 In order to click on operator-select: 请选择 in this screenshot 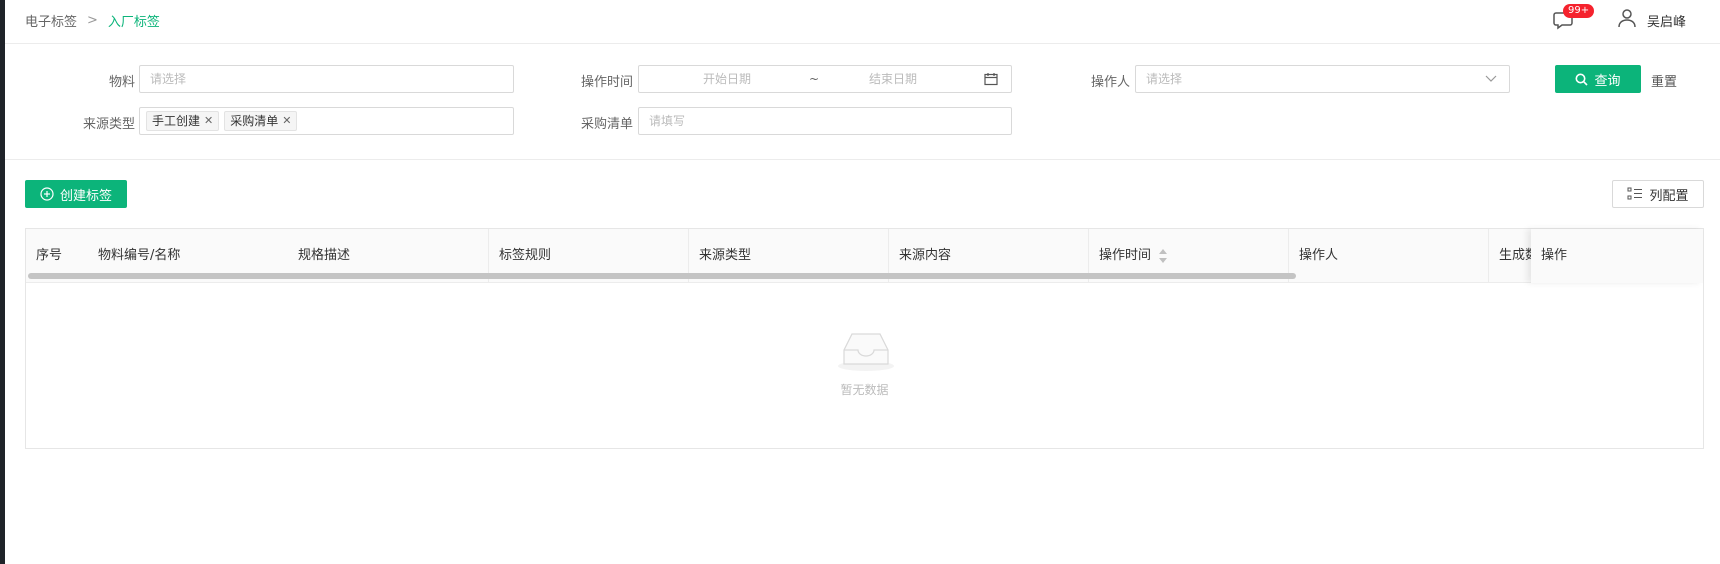, I will do `click(1322, 79)`.